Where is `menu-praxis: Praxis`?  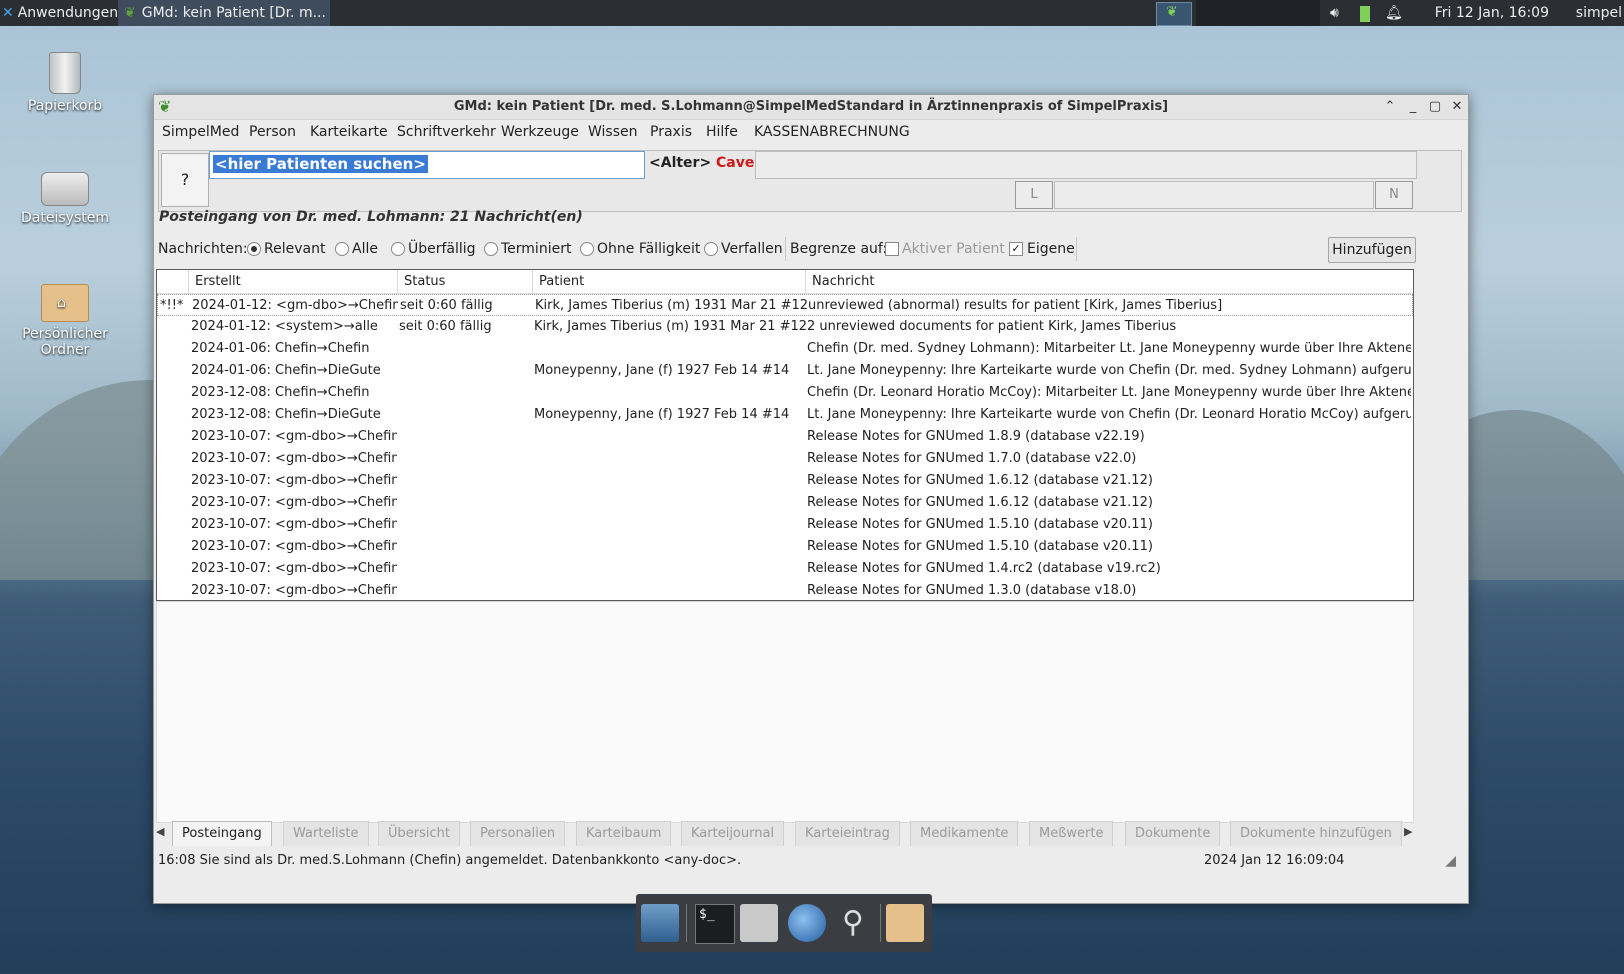
menu-praxis: Praxis is located at coordinates (671, 132).